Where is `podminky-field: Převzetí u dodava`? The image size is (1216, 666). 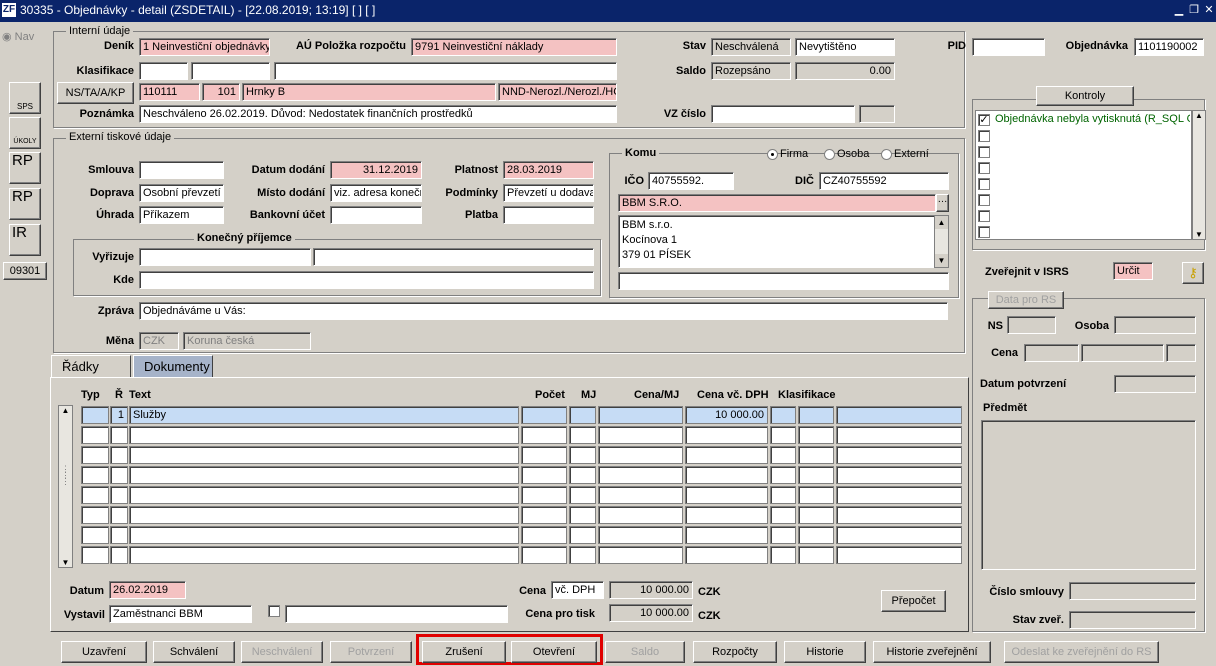 podminky-field: Převzetí u dodava is located at coordinates (548, 193).